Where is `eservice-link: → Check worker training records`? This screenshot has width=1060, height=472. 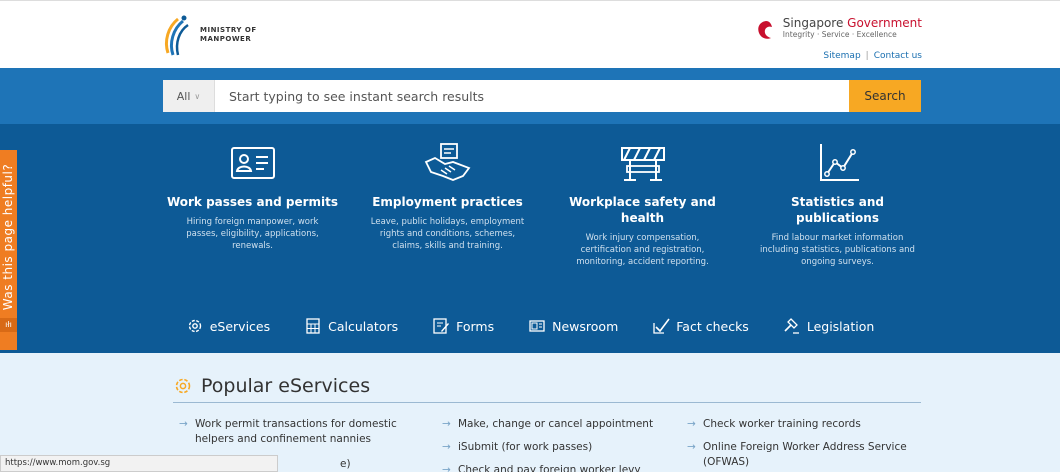 eservice-link: → Check worker training records is located at coordinates (774, 424).